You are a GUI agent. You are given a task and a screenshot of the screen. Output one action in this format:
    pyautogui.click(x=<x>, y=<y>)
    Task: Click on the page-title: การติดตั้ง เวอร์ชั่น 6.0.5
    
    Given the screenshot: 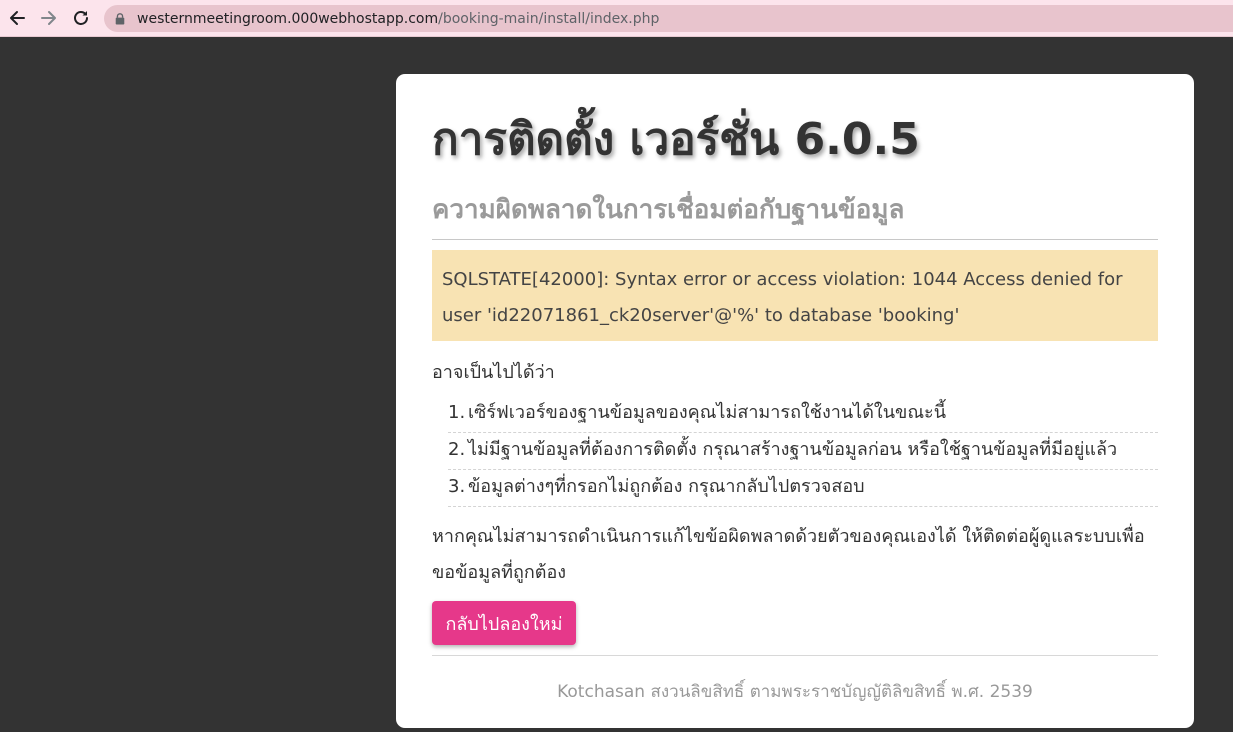 What is the action you would take?
    pyautogui.click(x=676, y=139)
    